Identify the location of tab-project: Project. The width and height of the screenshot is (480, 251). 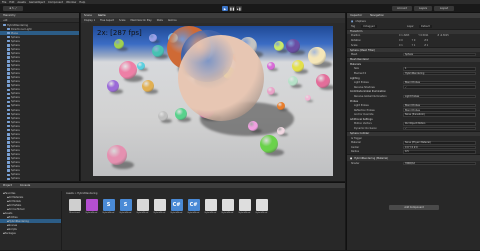
(7, 185).